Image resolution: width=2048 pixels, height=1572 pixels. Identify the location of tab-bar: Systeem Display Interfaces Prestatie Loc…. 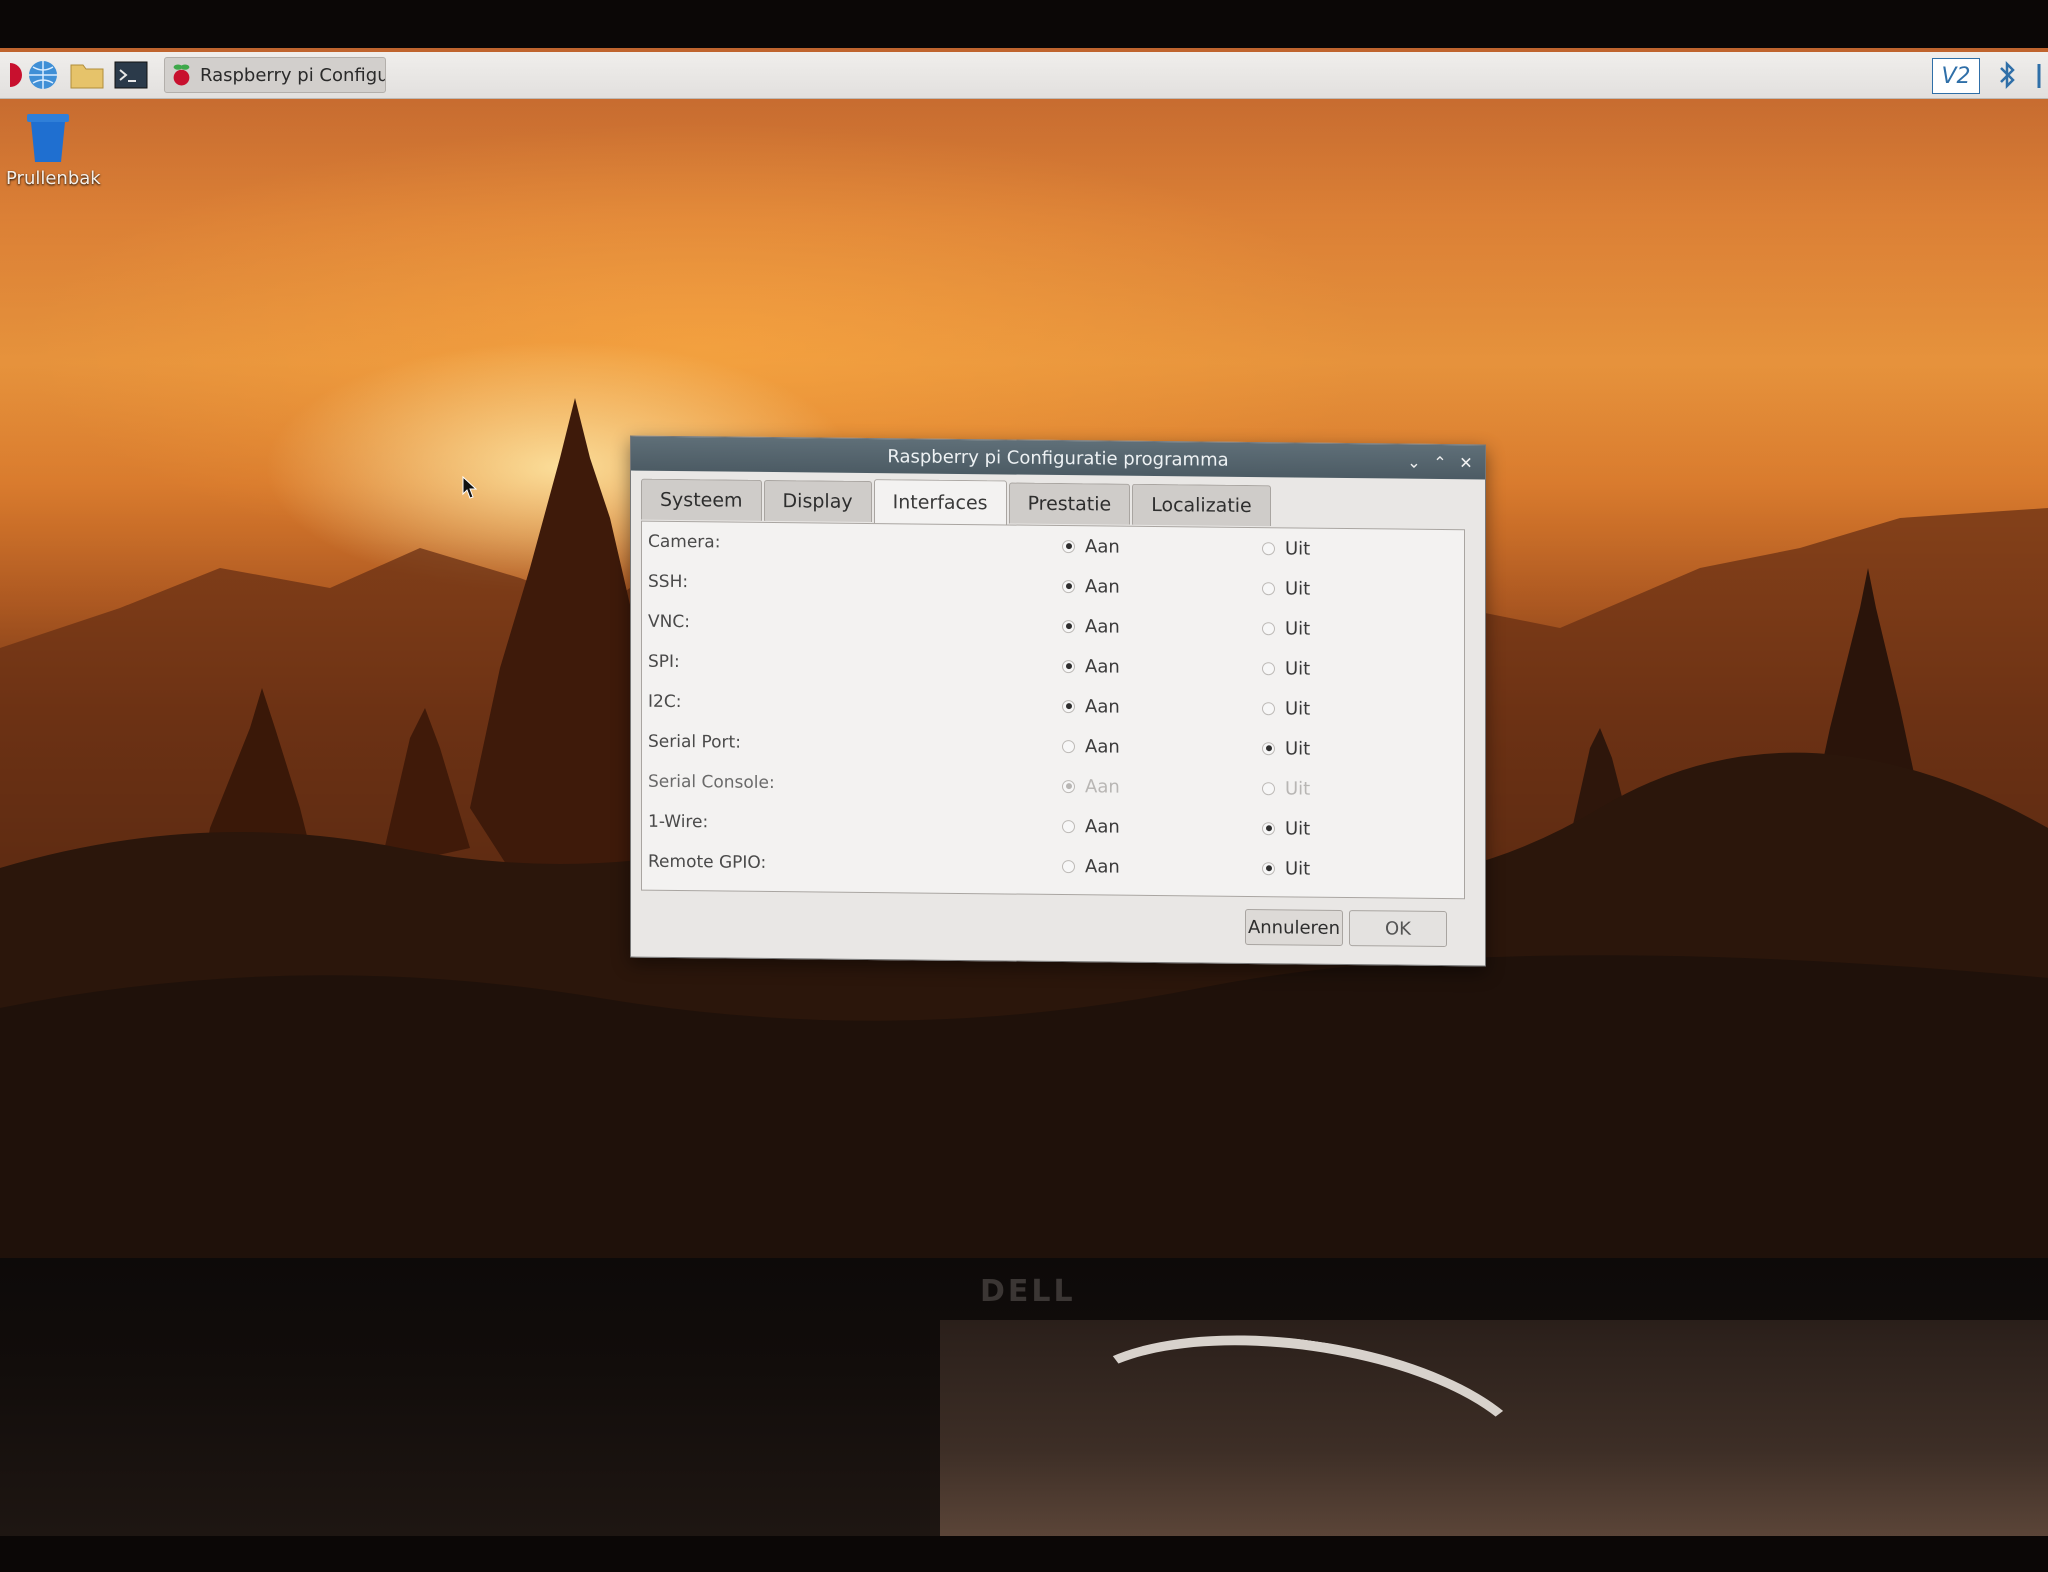
(957, 503).